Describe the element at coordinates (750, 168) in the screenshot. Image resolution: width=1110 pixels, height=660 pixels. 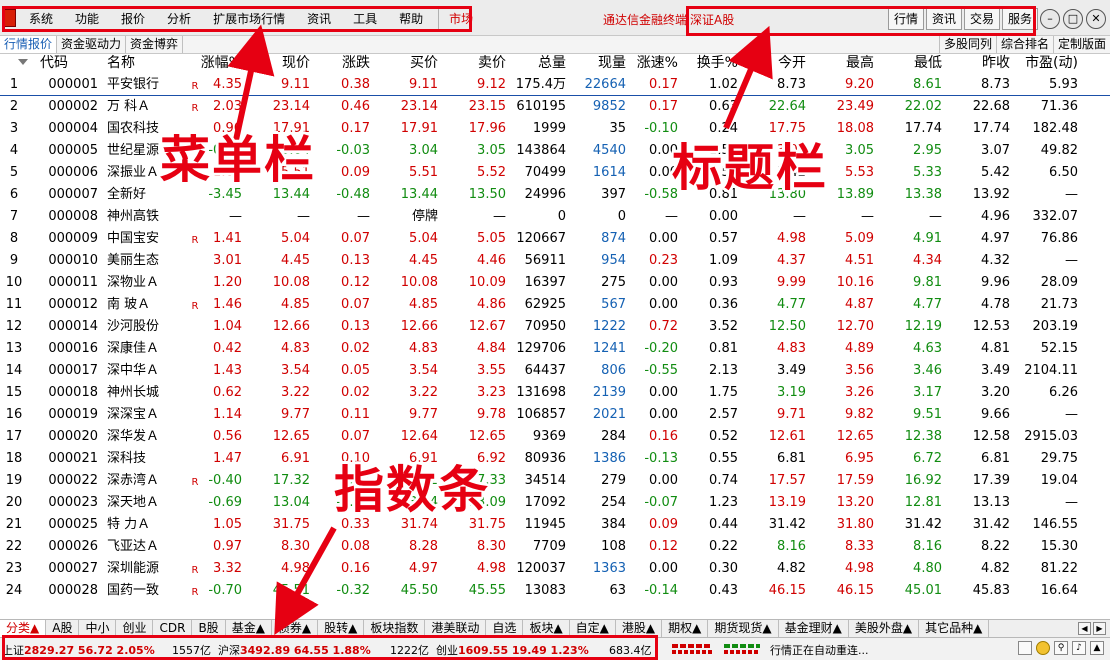
I see `title-annotation-label: 标题栏` at that location.